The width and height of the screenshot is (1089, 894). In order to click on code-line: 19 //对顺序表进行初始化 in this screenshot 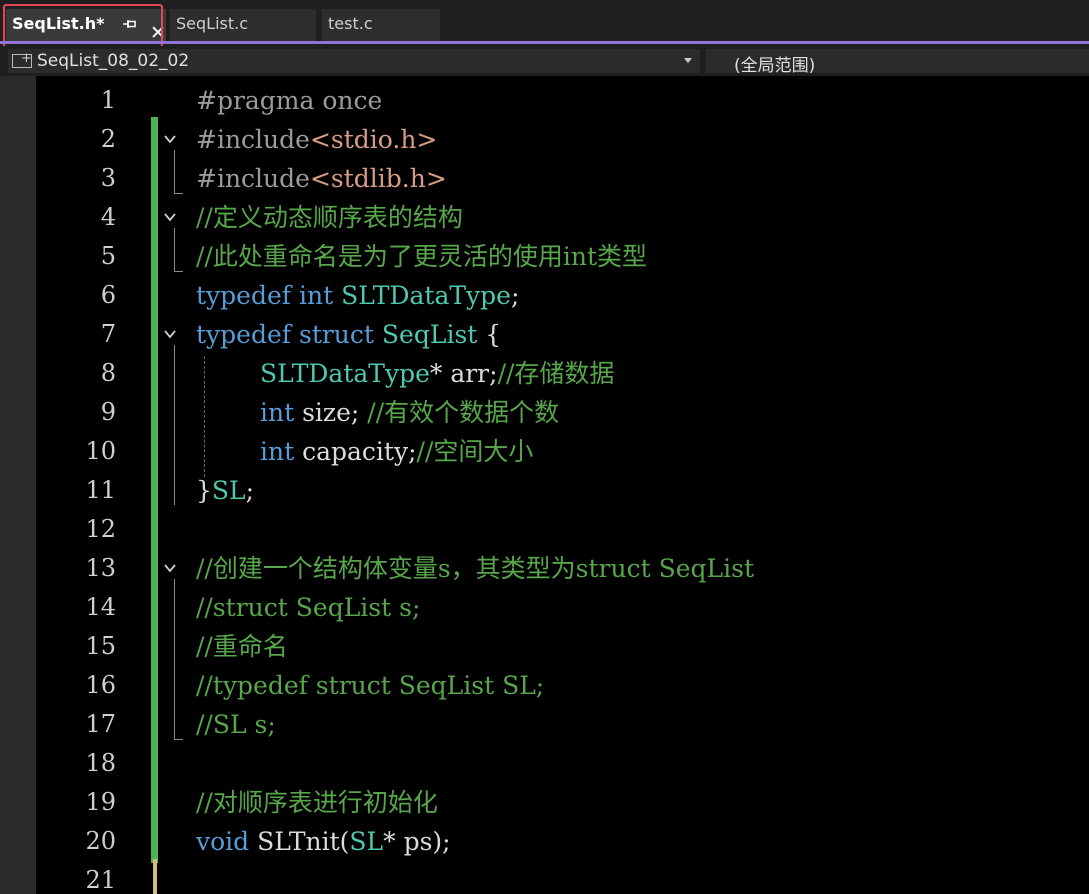, I will do `click(562, 802)`.